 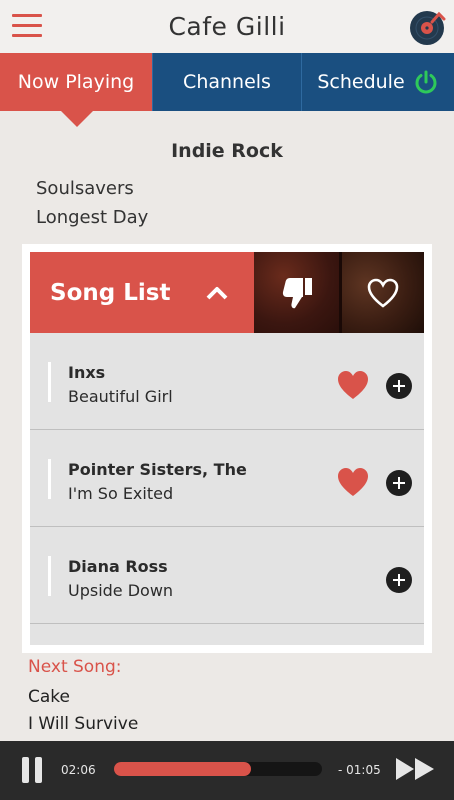 What do you see at coordinates (83, 724) in the screenshot?
I see `next-song-title: I Will Survive` at bounding box center [83, 724].